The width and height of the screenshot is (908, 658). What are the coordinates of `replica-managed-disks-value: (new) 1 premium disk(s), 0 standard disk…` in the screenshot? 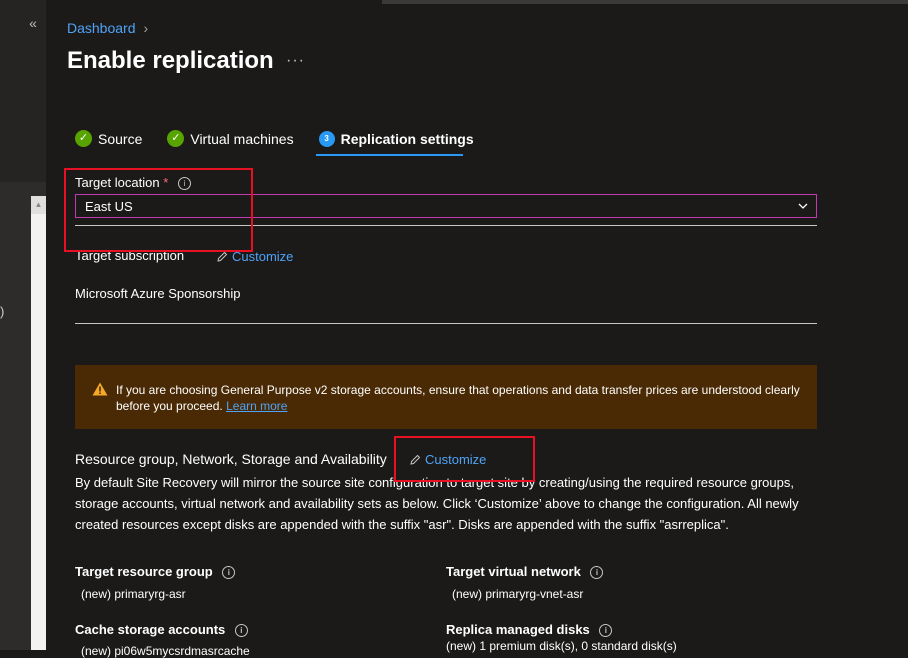 It's located at (561, 646).